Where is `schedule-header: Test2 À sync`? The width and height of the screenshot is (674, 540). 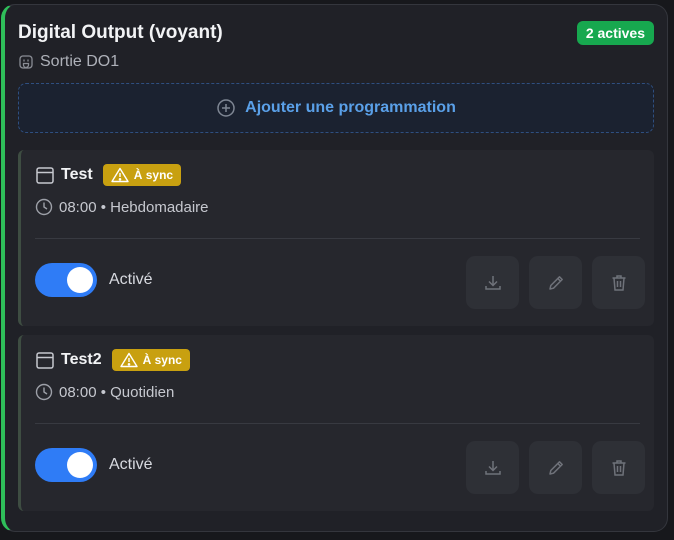 schedule-header: Test2 À sync is located at coordinates (112, 360).